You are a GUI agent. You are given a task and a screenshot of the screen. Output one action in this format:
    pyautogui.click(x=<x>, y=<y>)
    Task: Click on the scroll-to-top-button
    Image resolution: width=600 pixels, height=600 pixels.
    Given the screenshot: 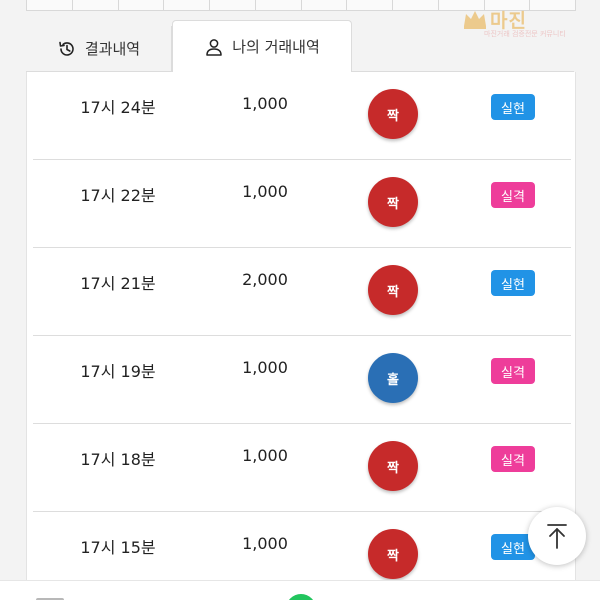 What is the action you would take?
    pyautogui.click(x=557, y=536)
    